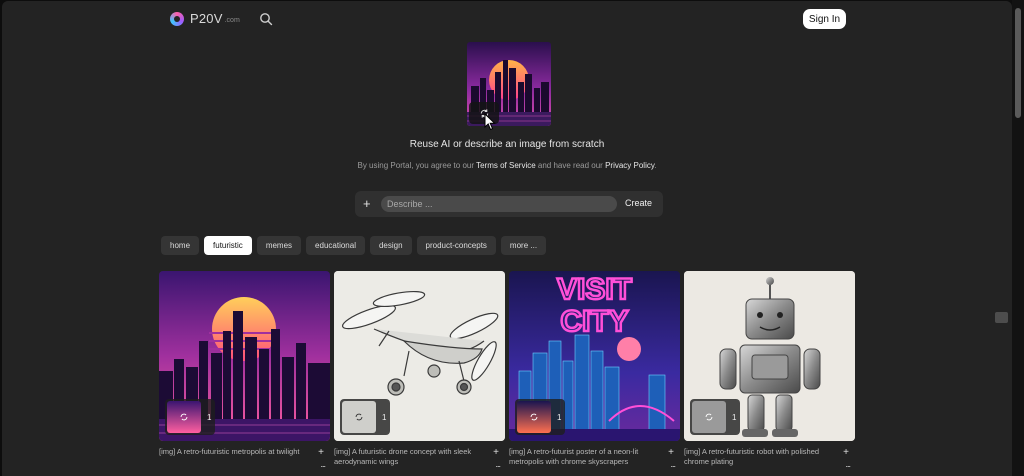 The width and height of the screenshot is (1024, 476). Describe the element at coordinates (499, 204) in the screenshot. I see `describe-input` at that location.